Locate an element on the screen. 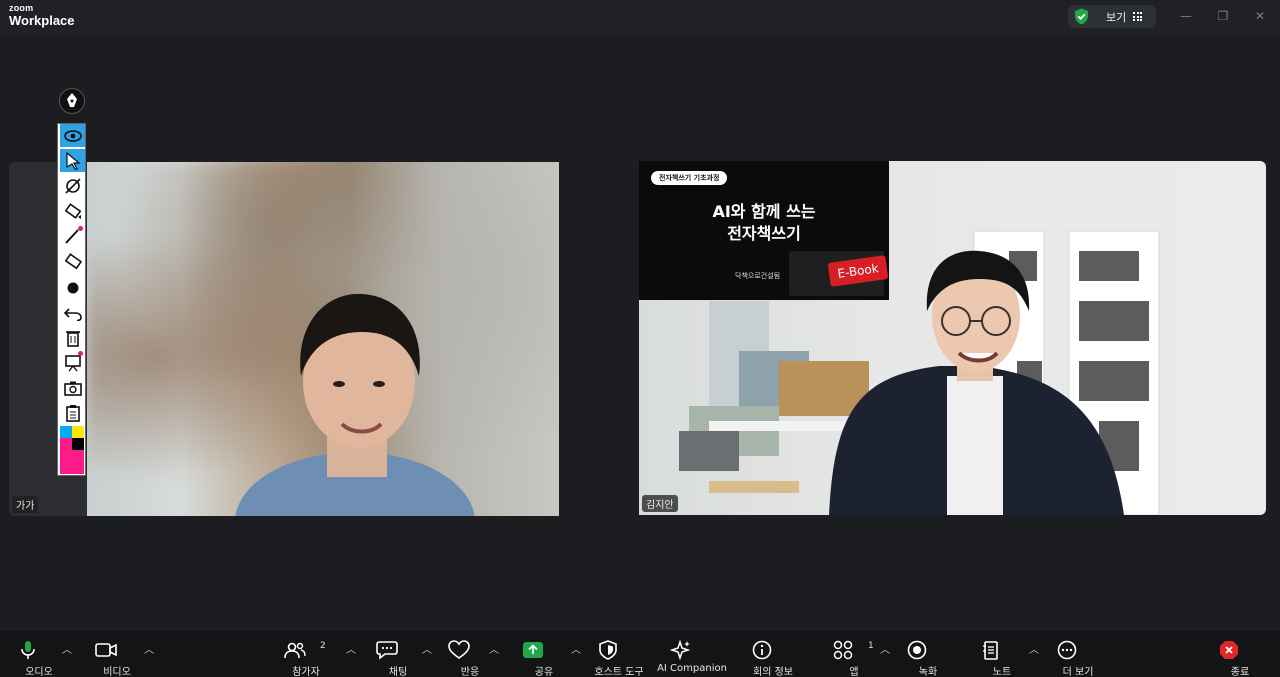 This screenshot has height=677, width=1280. end-label: 종료 is located at coordinates (1240, 672).